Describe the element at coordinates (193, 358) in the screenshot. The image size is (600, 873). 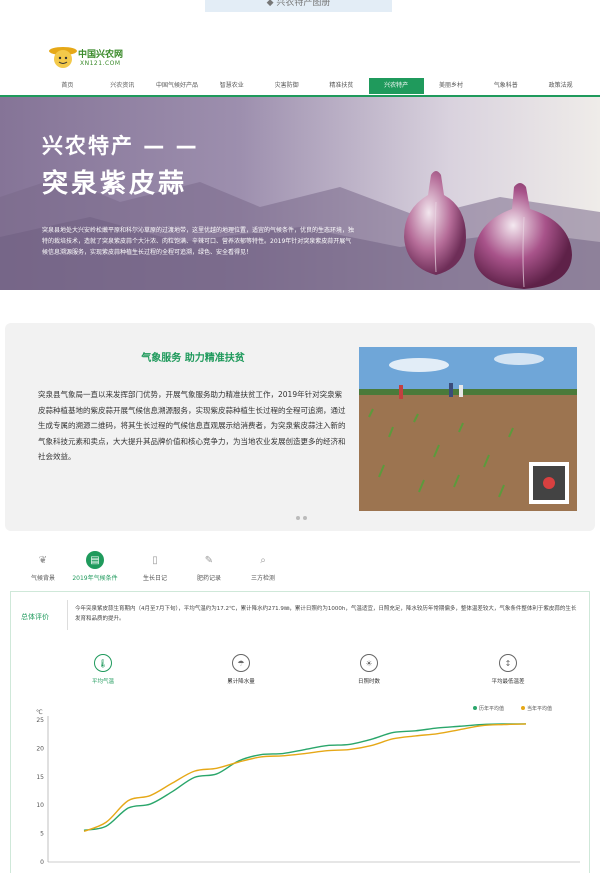
I see `card-title: 气象服务 助力精准扶贫` at that location.